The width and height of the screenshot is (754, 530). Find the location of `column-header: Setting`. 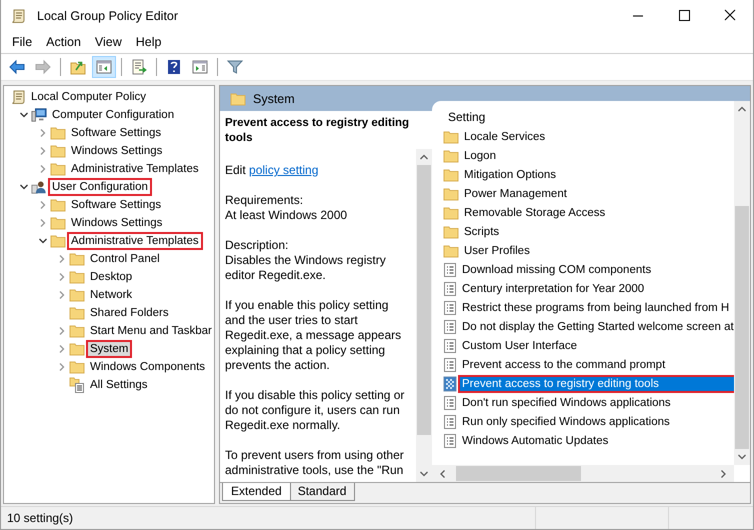

column-header: Setting is located at coordinates (587, 117).